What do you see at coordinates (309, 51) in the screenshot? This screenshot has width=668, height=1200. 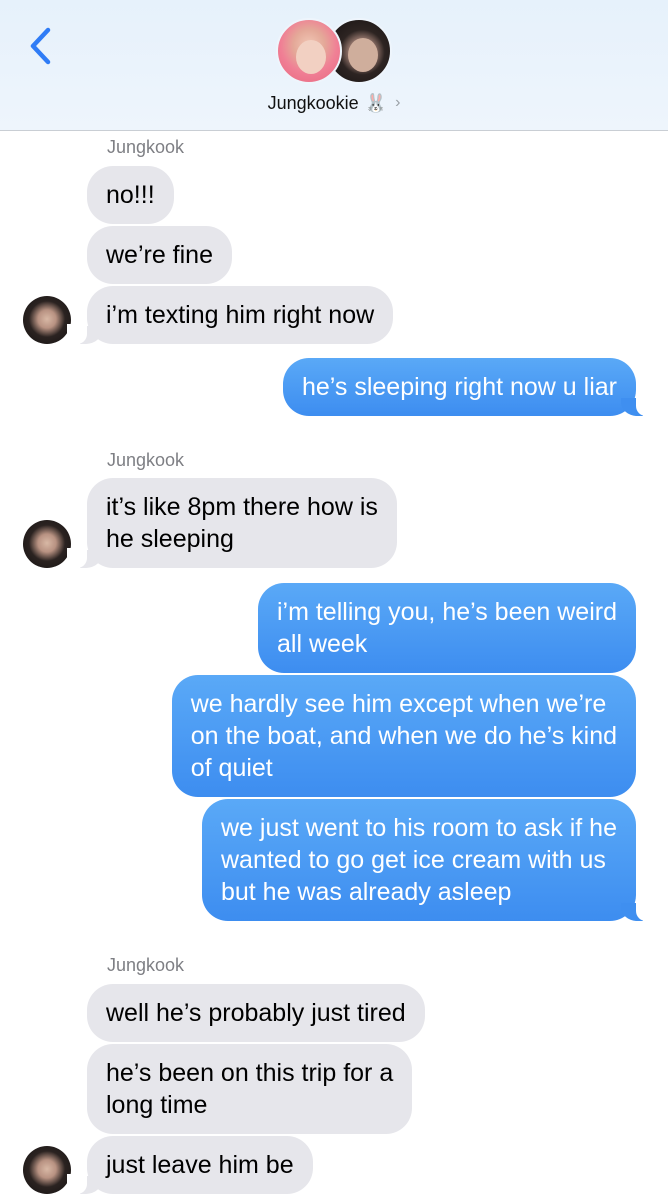 I see `contact-avatar-pink-hair` at bounding box center [309, 51].